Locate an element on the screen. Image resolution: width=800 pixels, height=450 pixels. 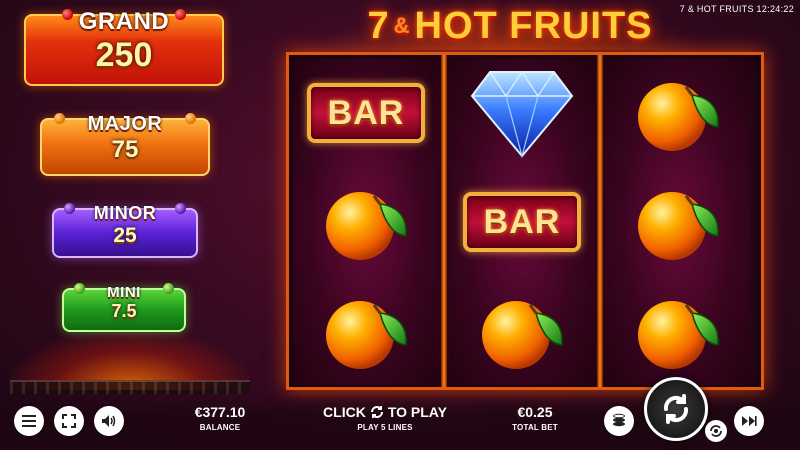
total-bet-value: €0.25 is located at coordinates (535, 412).